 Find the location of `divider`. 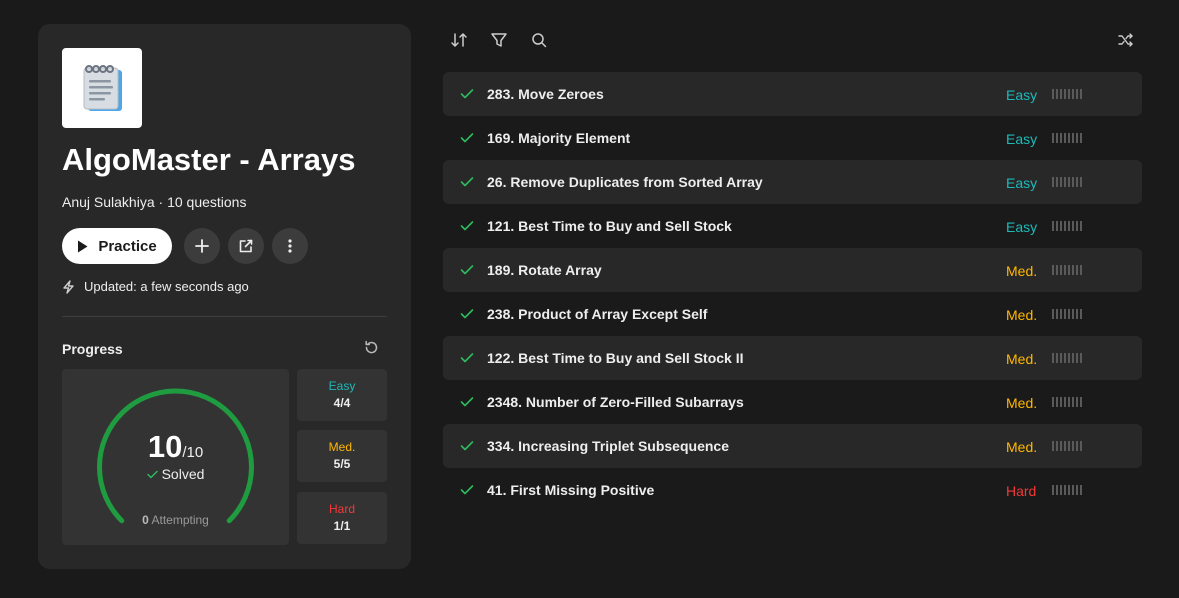

divider is located at coordinates (224, 316).